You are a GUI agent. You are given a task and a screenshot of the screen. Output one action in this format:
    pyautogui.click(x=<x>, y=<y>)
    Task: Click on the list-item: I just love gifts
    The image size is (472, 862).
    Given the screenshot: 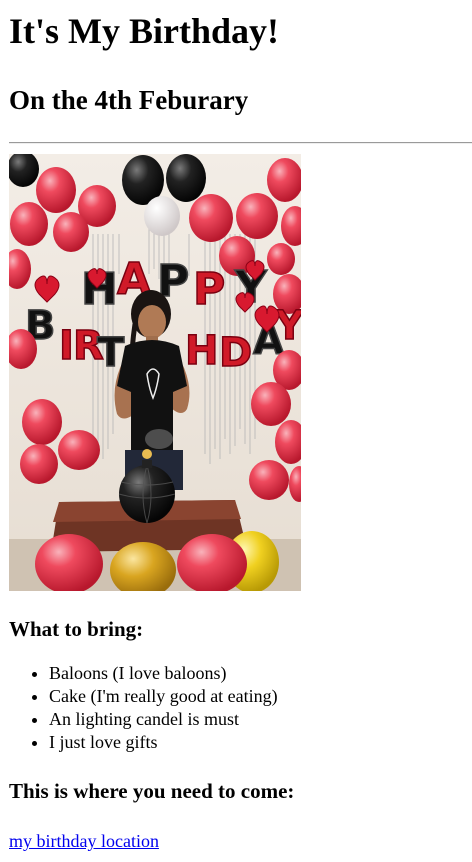 What is the action you would take?
    pyautogui.click(x=256, y=742)
    